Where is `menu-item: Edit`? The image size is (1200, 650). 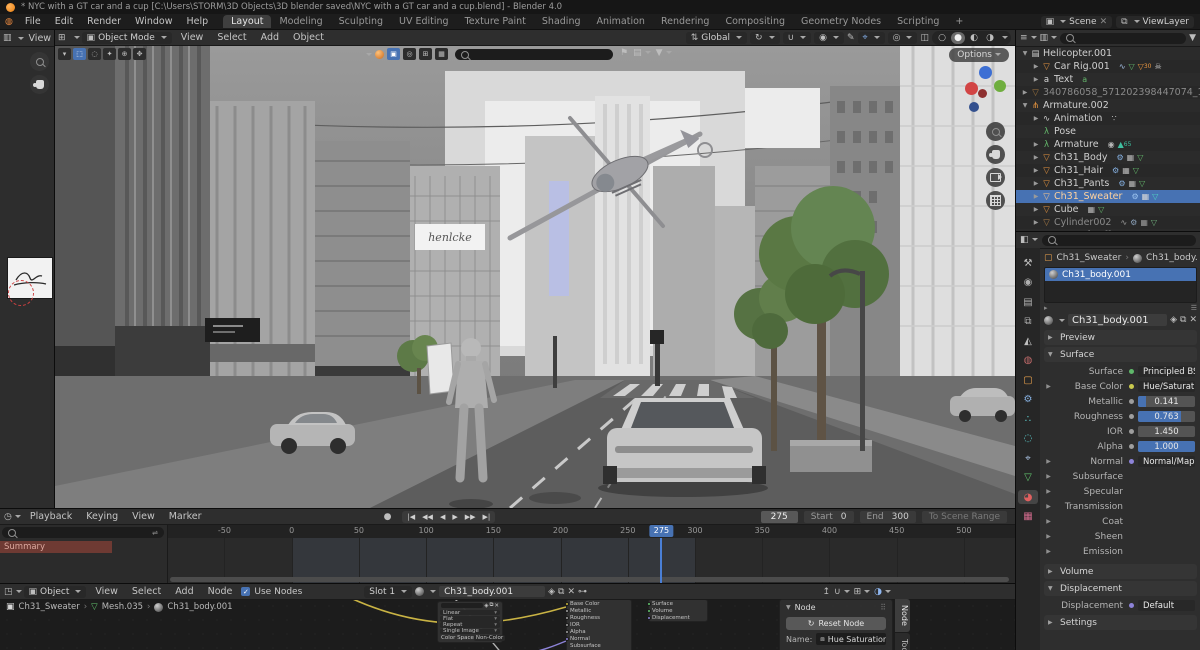 menu-item: Edit is located at coordinates (64, 21).